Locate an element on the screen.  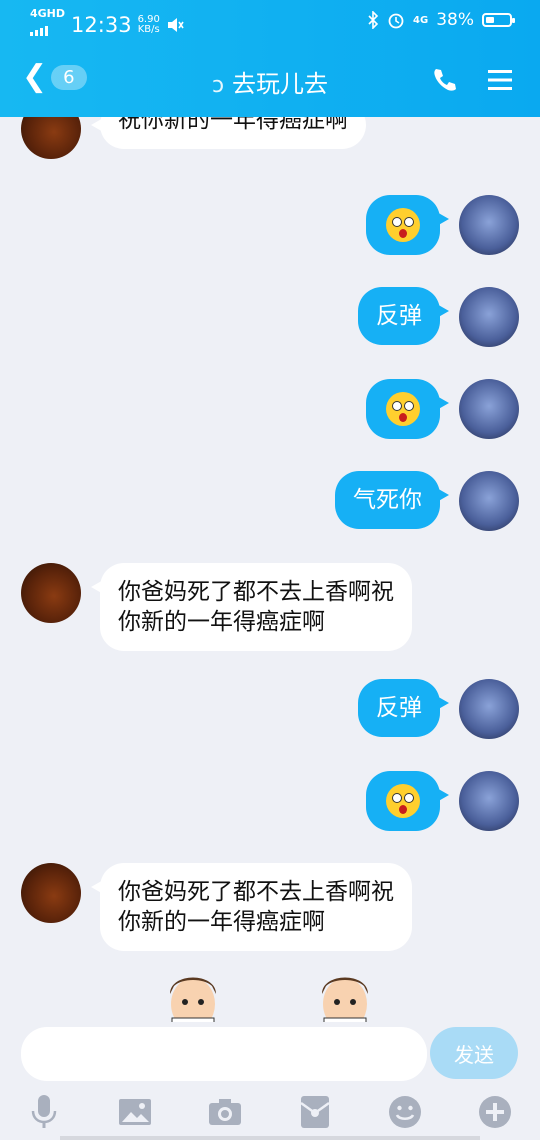
net-speed-unit: KB/s is located at coordinates (148, 29).